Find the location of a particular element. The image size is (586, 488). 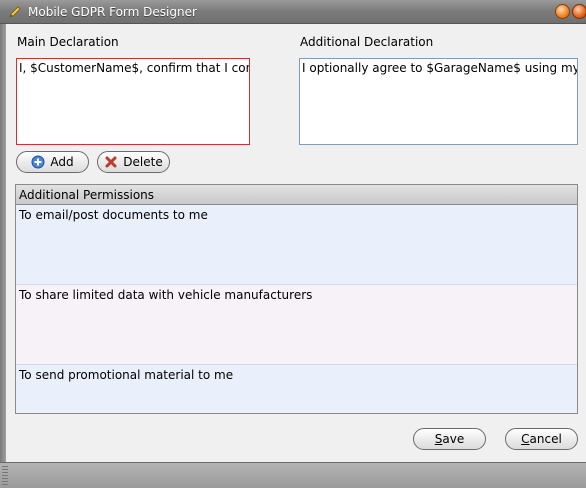

permission-row-promo: To send promotional material to me is located at coordinates (296, 389).